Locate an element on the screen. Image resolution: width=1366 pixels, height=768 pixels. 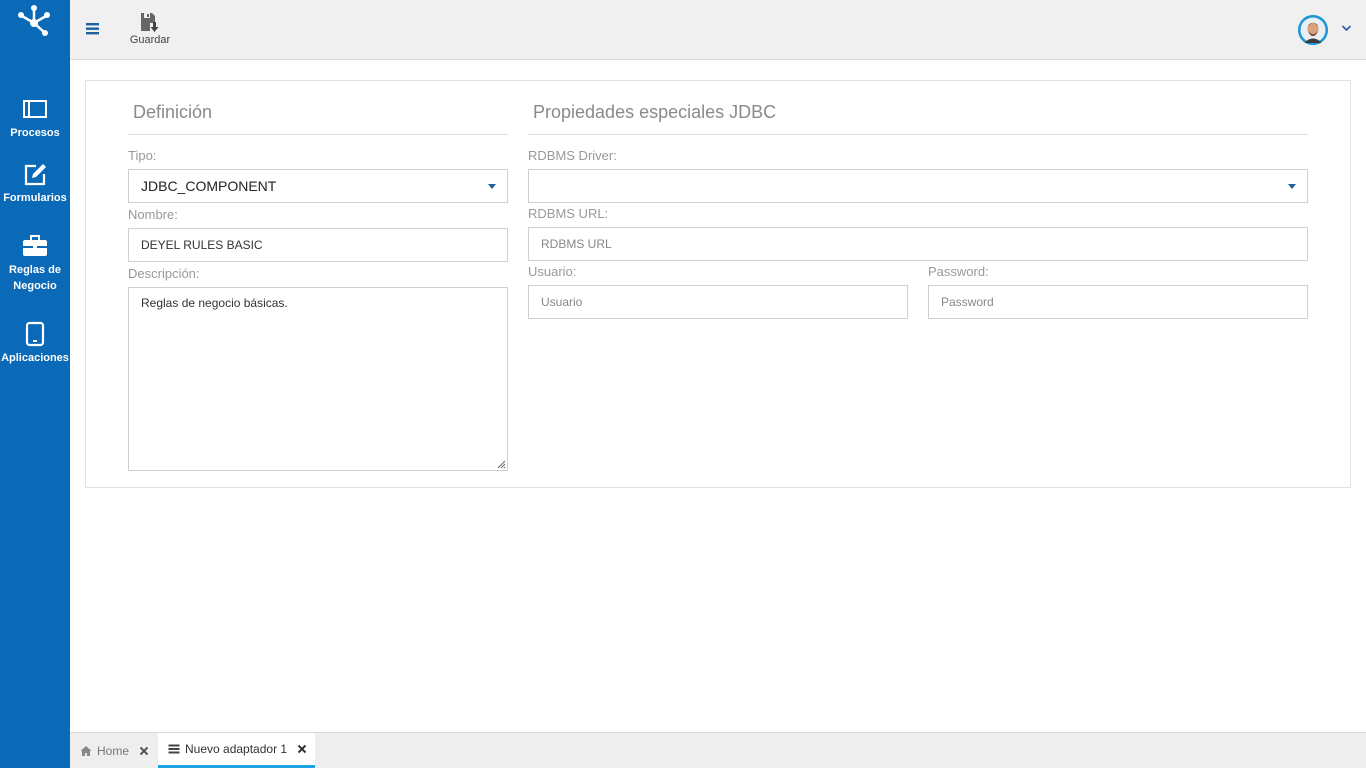
tipo-select: JDBC_COMPONENT is located at coordinates (318, 186).